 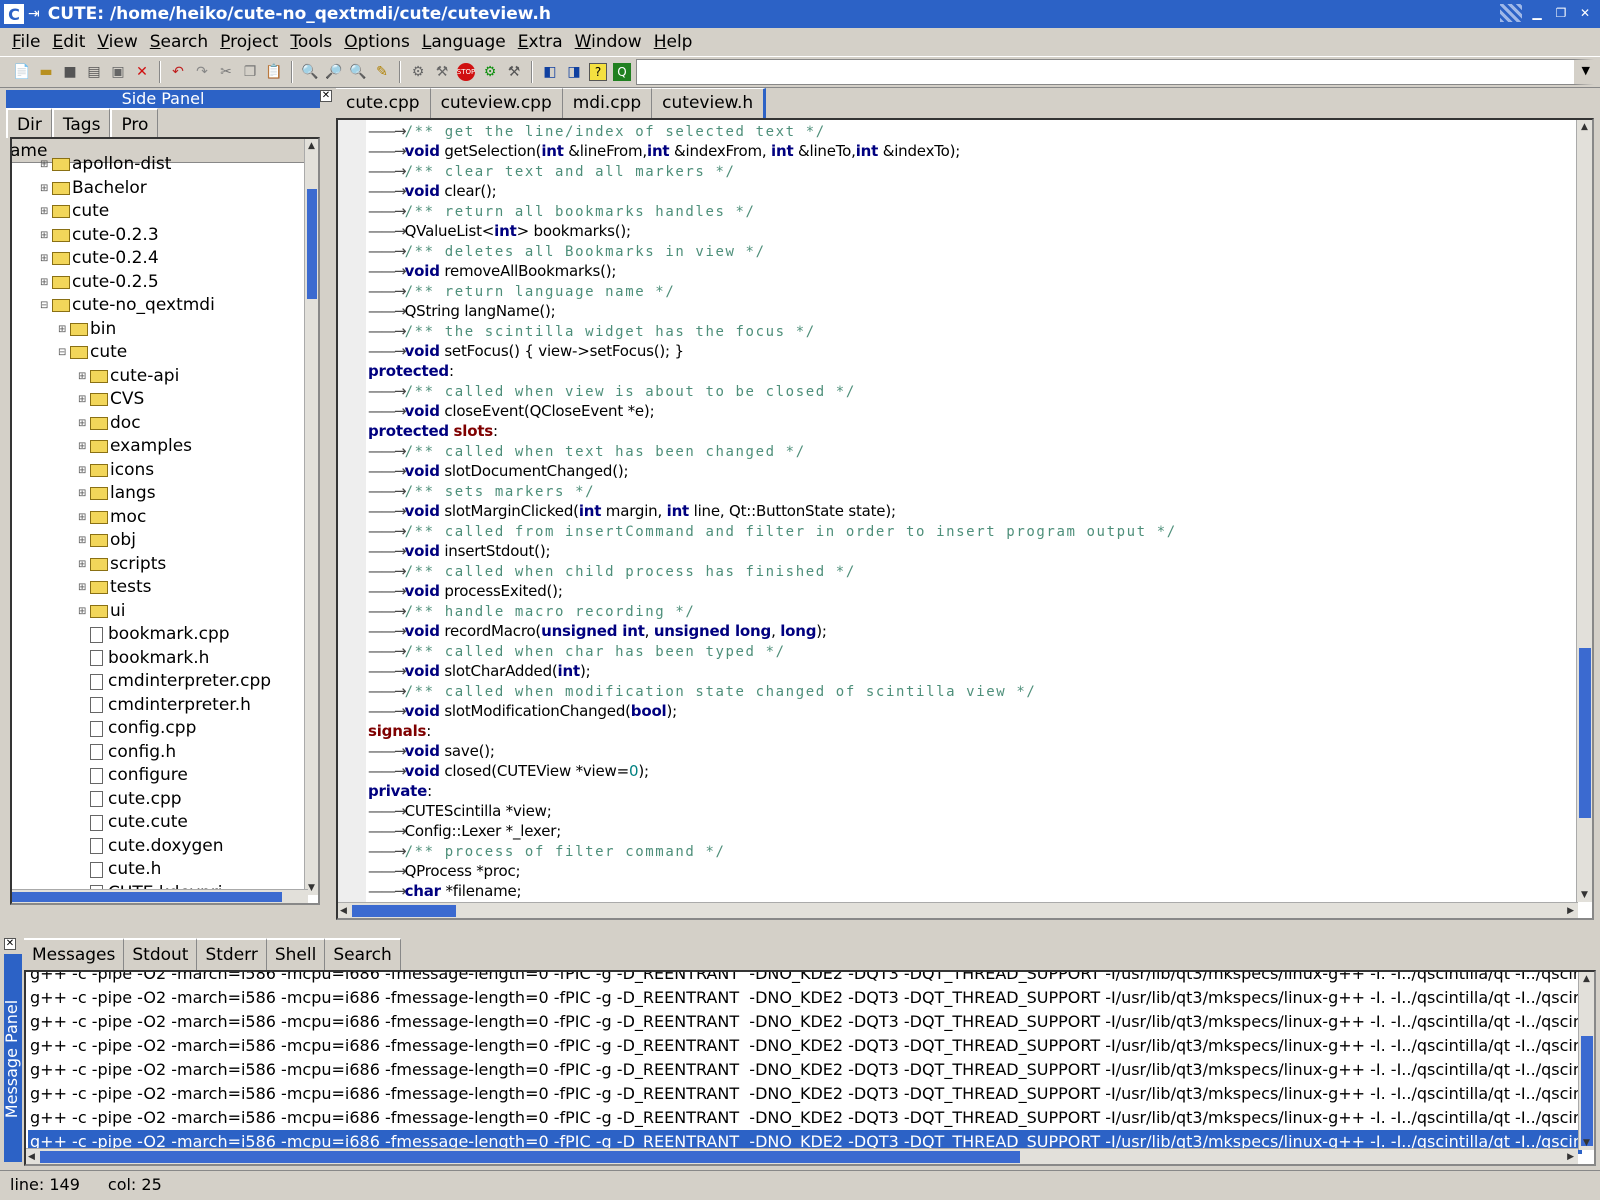 I want to click on tree-item: bookmark.h, so click(x=143, y=658).